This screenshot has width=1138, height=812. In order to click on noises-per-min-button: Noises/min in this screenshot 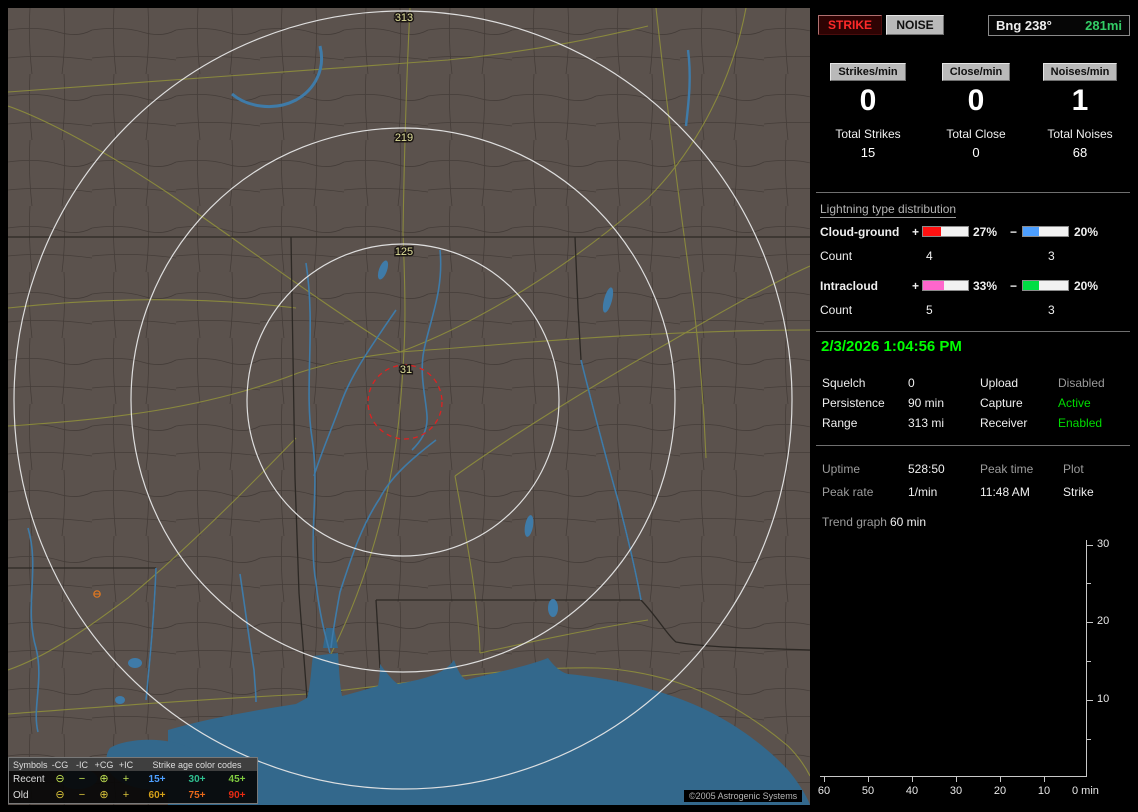, I will do `click(1080, 72)`.